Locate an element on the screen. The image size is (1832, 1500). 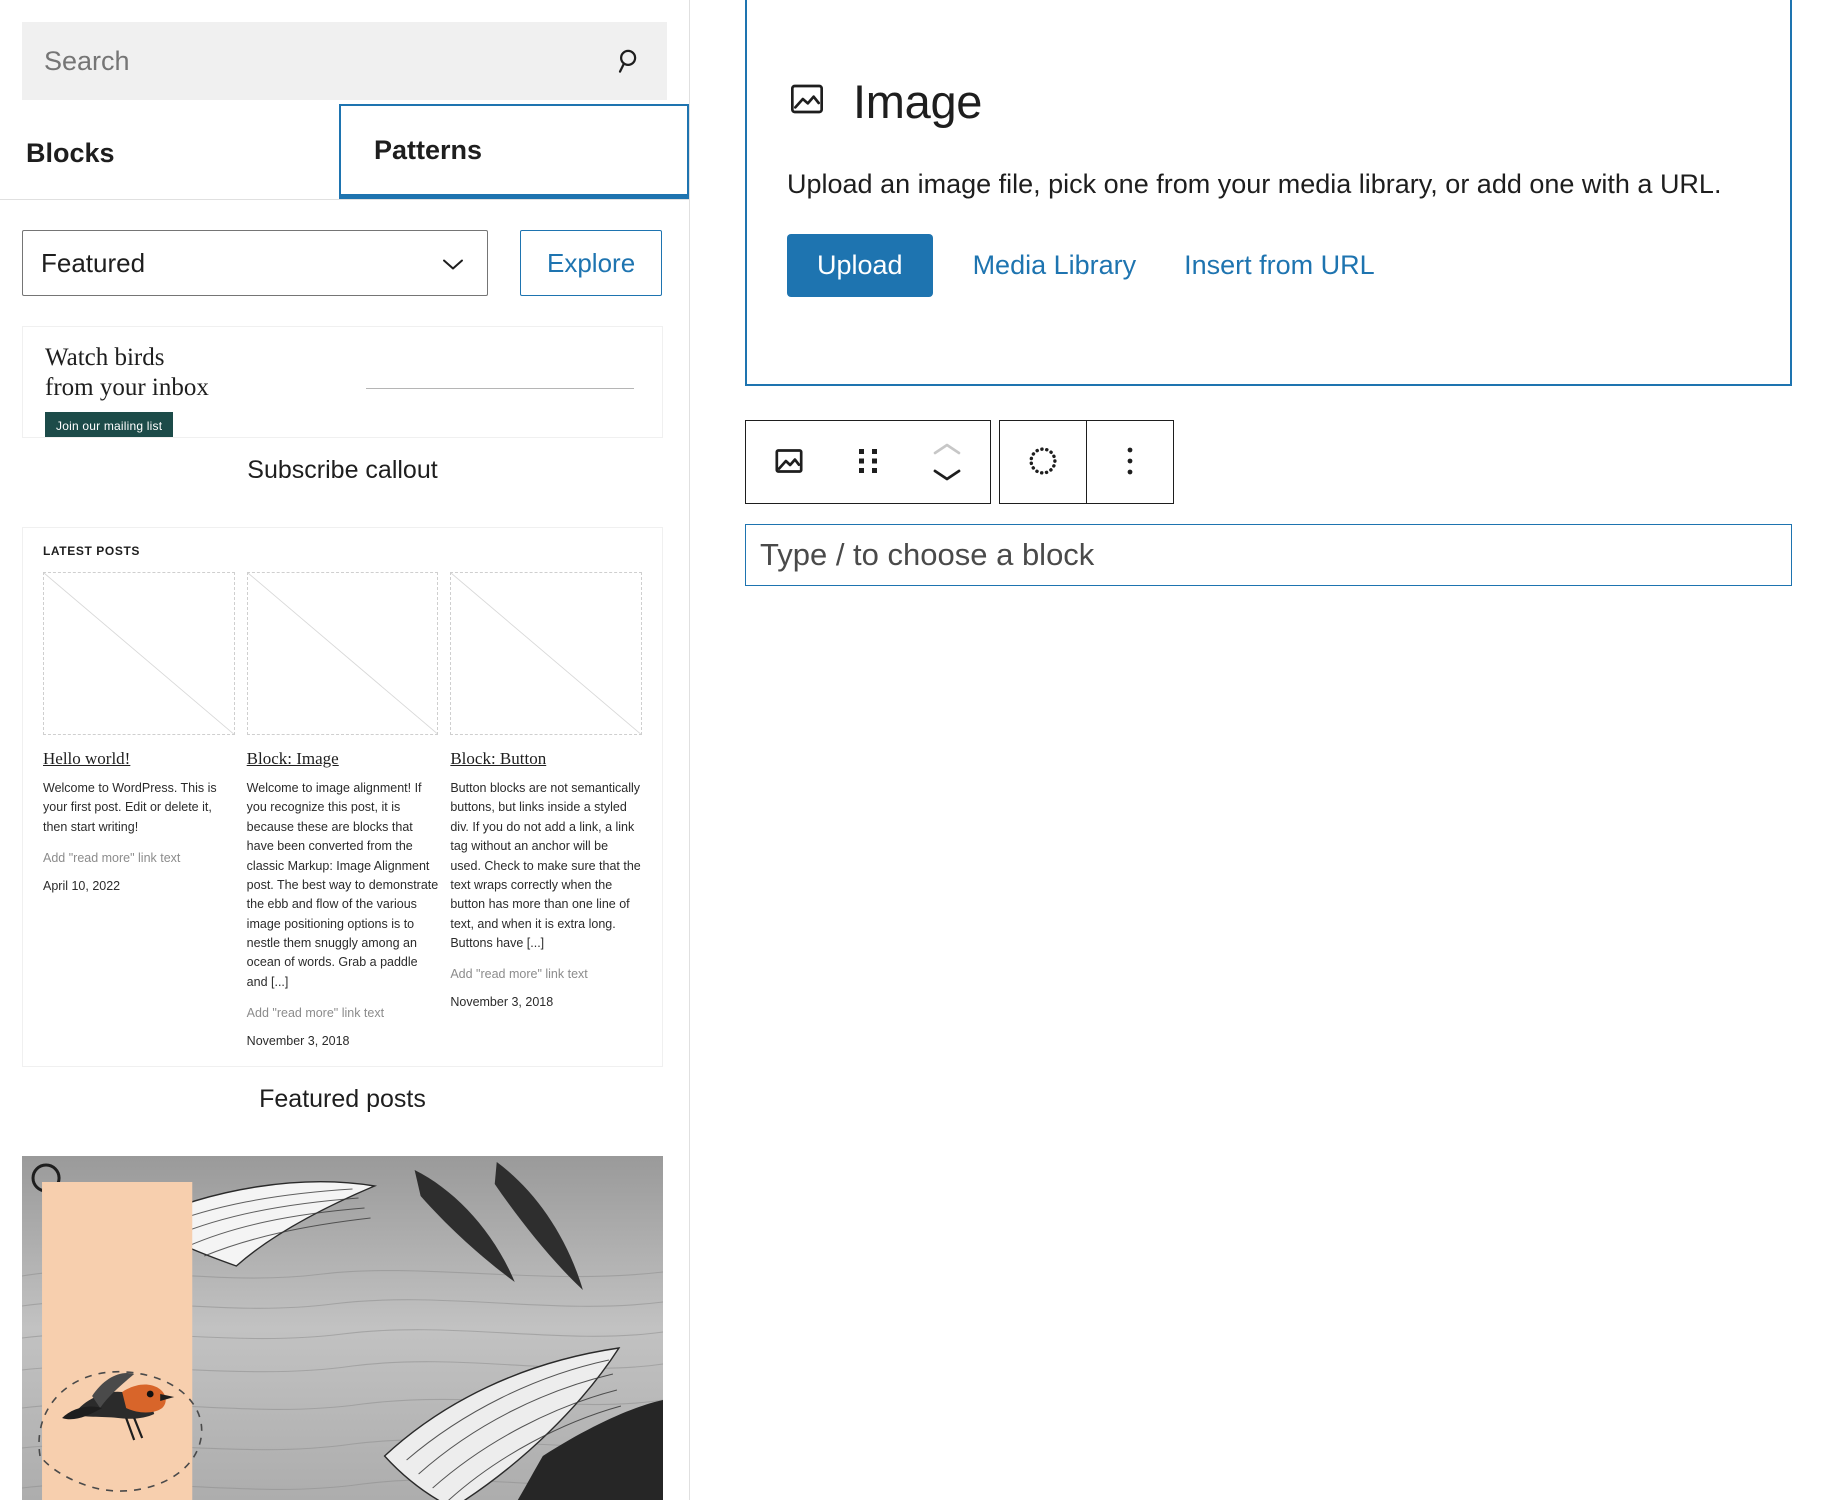
more-options-button is located at coordinates (1130, 462).